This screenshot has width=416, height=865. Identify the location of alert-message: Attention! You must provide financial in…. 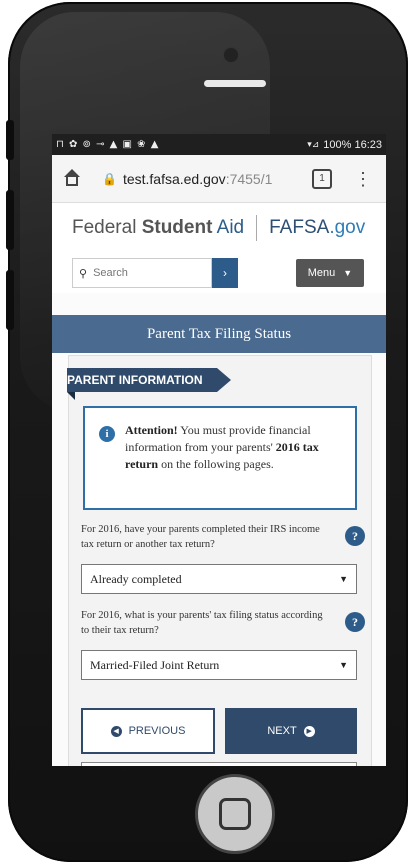
(222, 447).